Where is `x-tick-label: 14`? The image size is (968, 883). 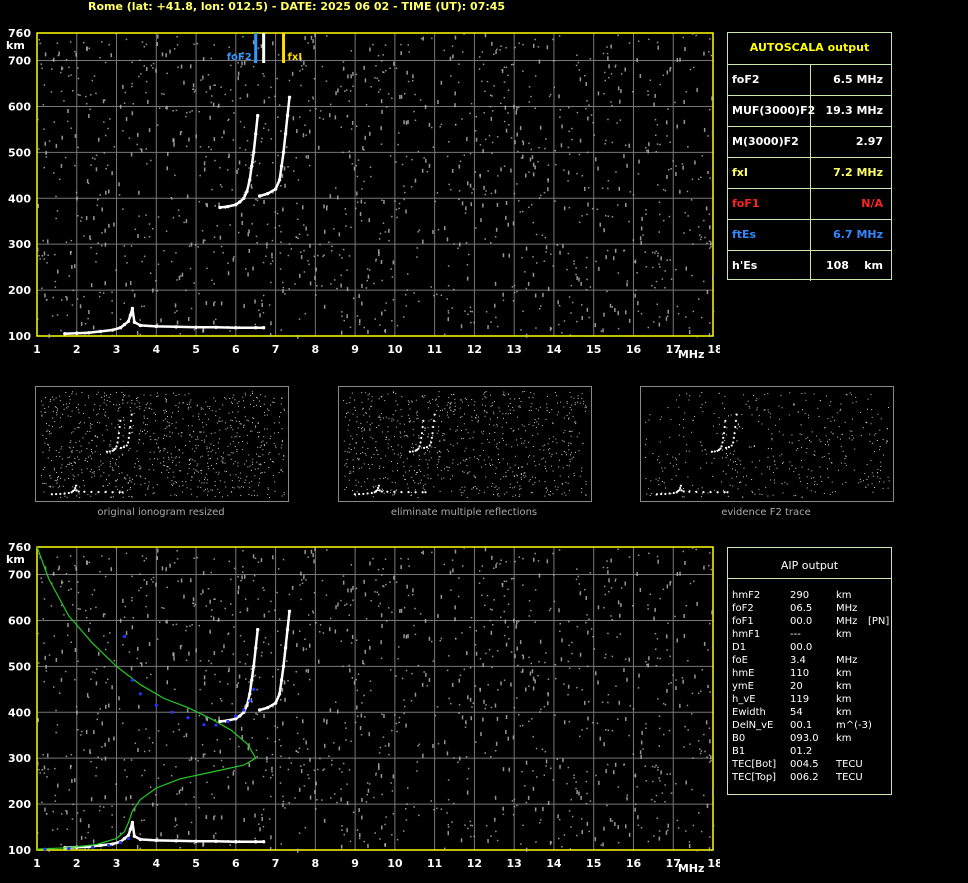 x-tick-label: 14 is located at coordinates (554, 349).